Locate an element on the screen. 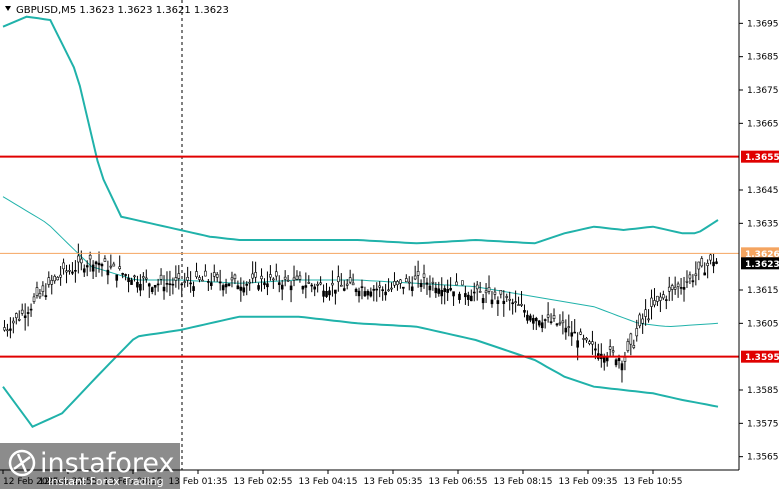 This screenshot has height=489, width=781. instaforex-logo: instaforex Instant Forex Trading is located at coordinates (90, 466).